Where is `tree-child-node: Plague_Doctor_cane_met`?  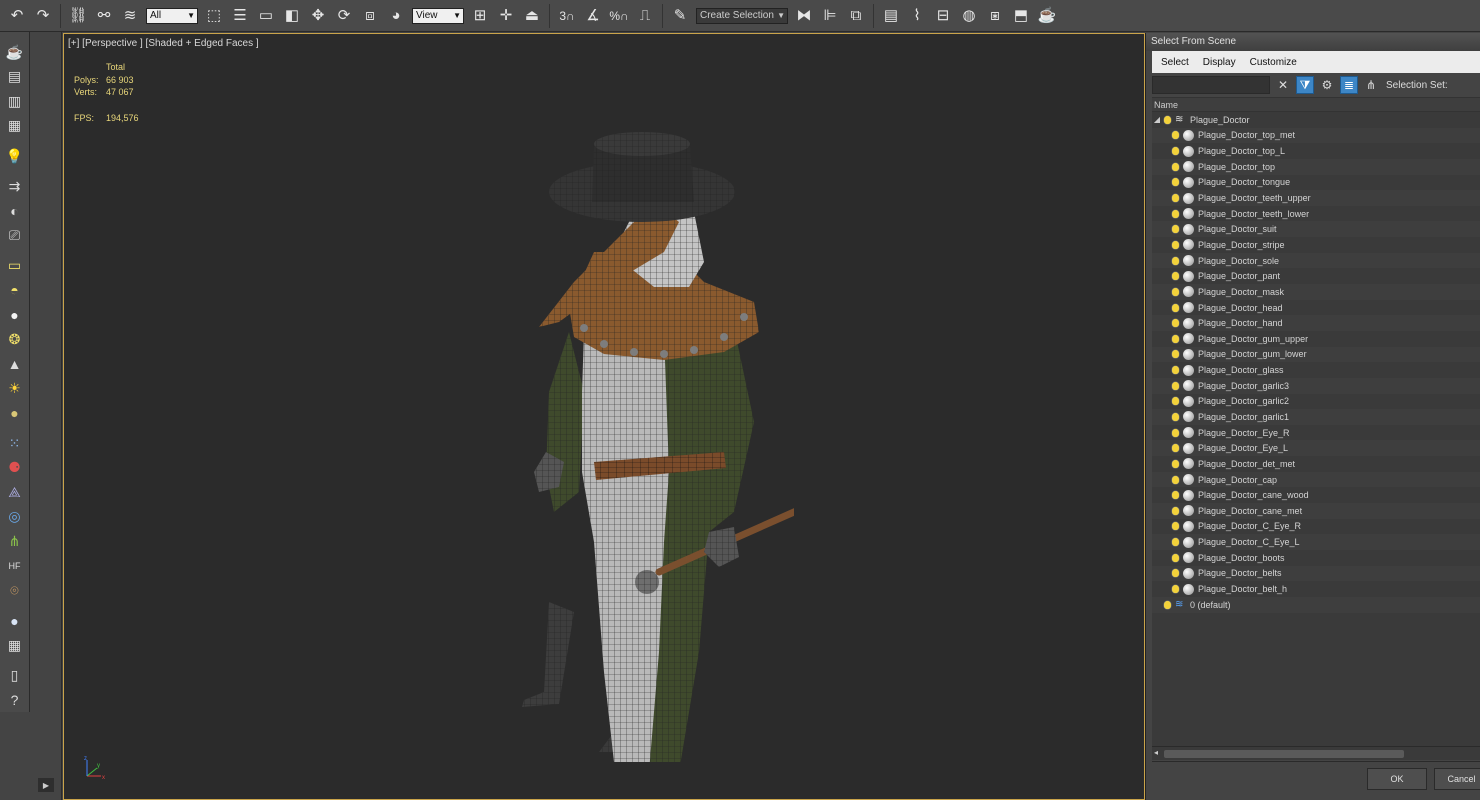
tree-child-node: Plague_Doctor_cane_met is located at coordinates (1316, 511).